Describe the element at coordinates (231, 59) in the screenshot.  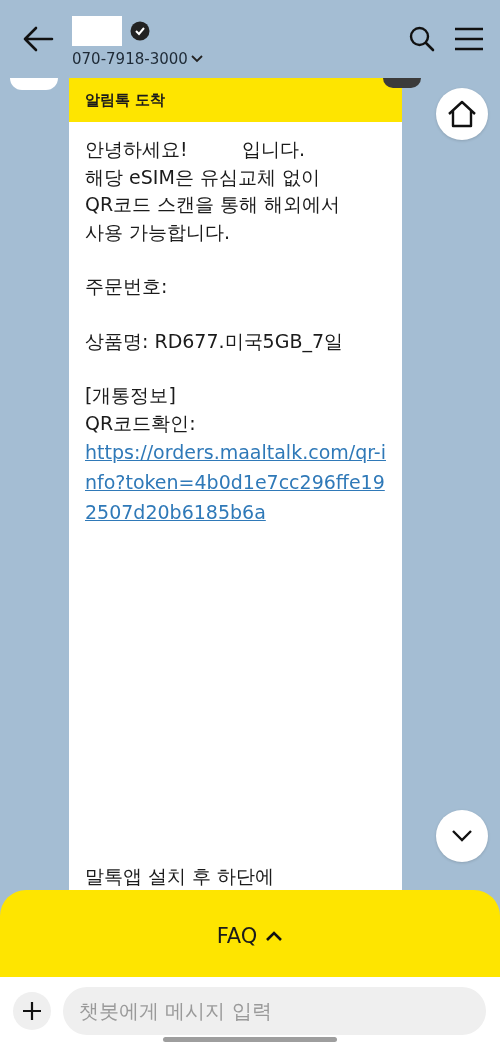
I see `phone-number-dropdown: 070-7918-3000` at that location.